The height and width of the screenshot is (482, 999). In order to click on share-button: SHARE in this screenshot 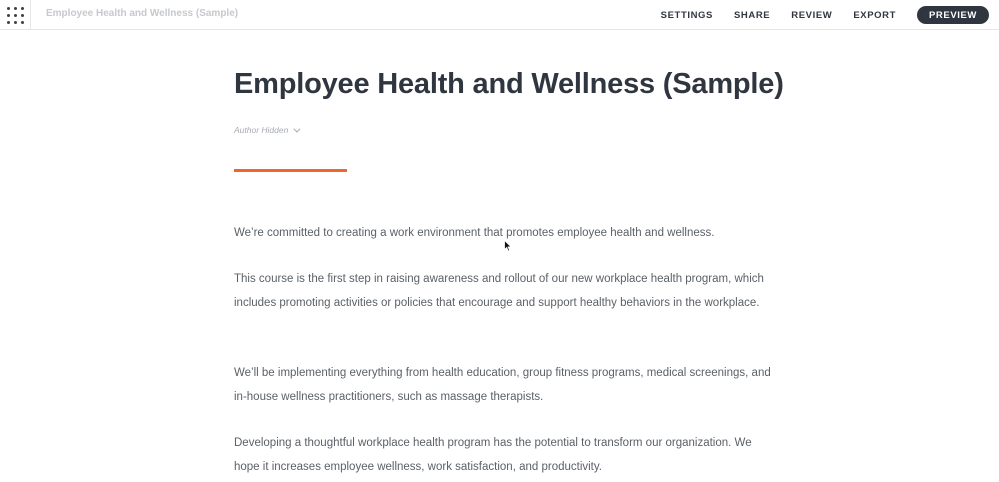, I will do `click(752, 15)`.